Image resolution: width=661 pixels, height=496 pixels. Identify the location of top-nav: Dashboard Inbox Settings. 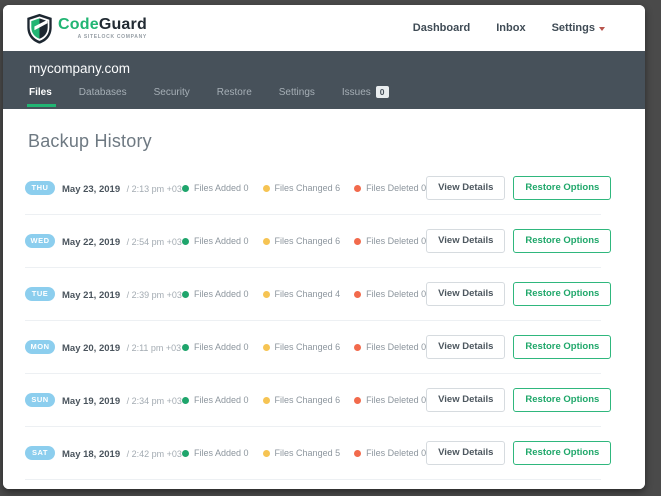
(509, 28).